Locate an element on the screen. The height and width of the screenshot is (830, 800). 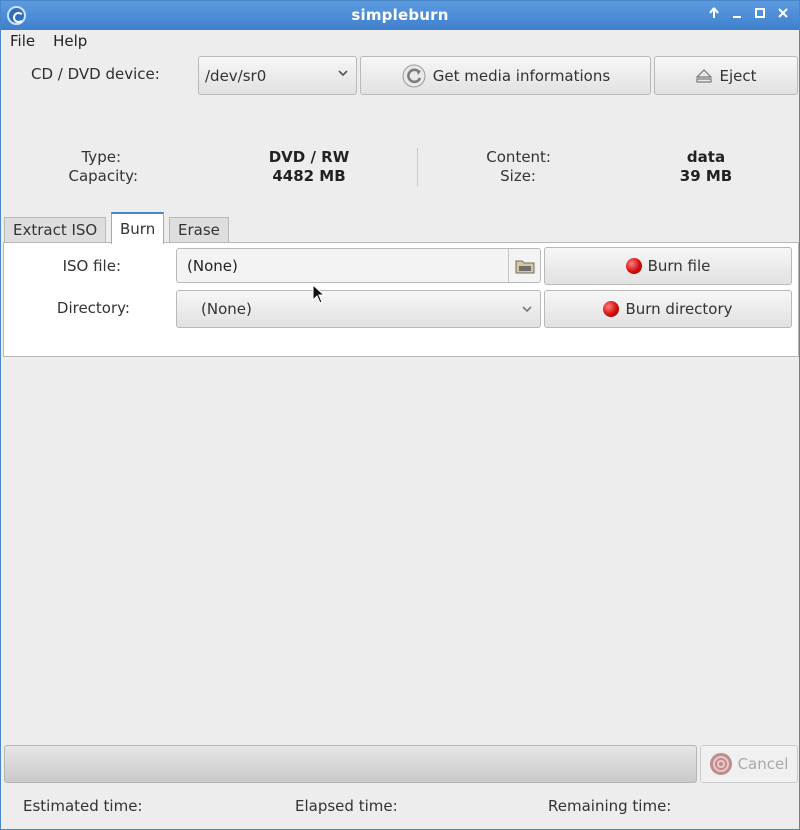
capacity-label: Capacity: is located at coordinates (103, 176).